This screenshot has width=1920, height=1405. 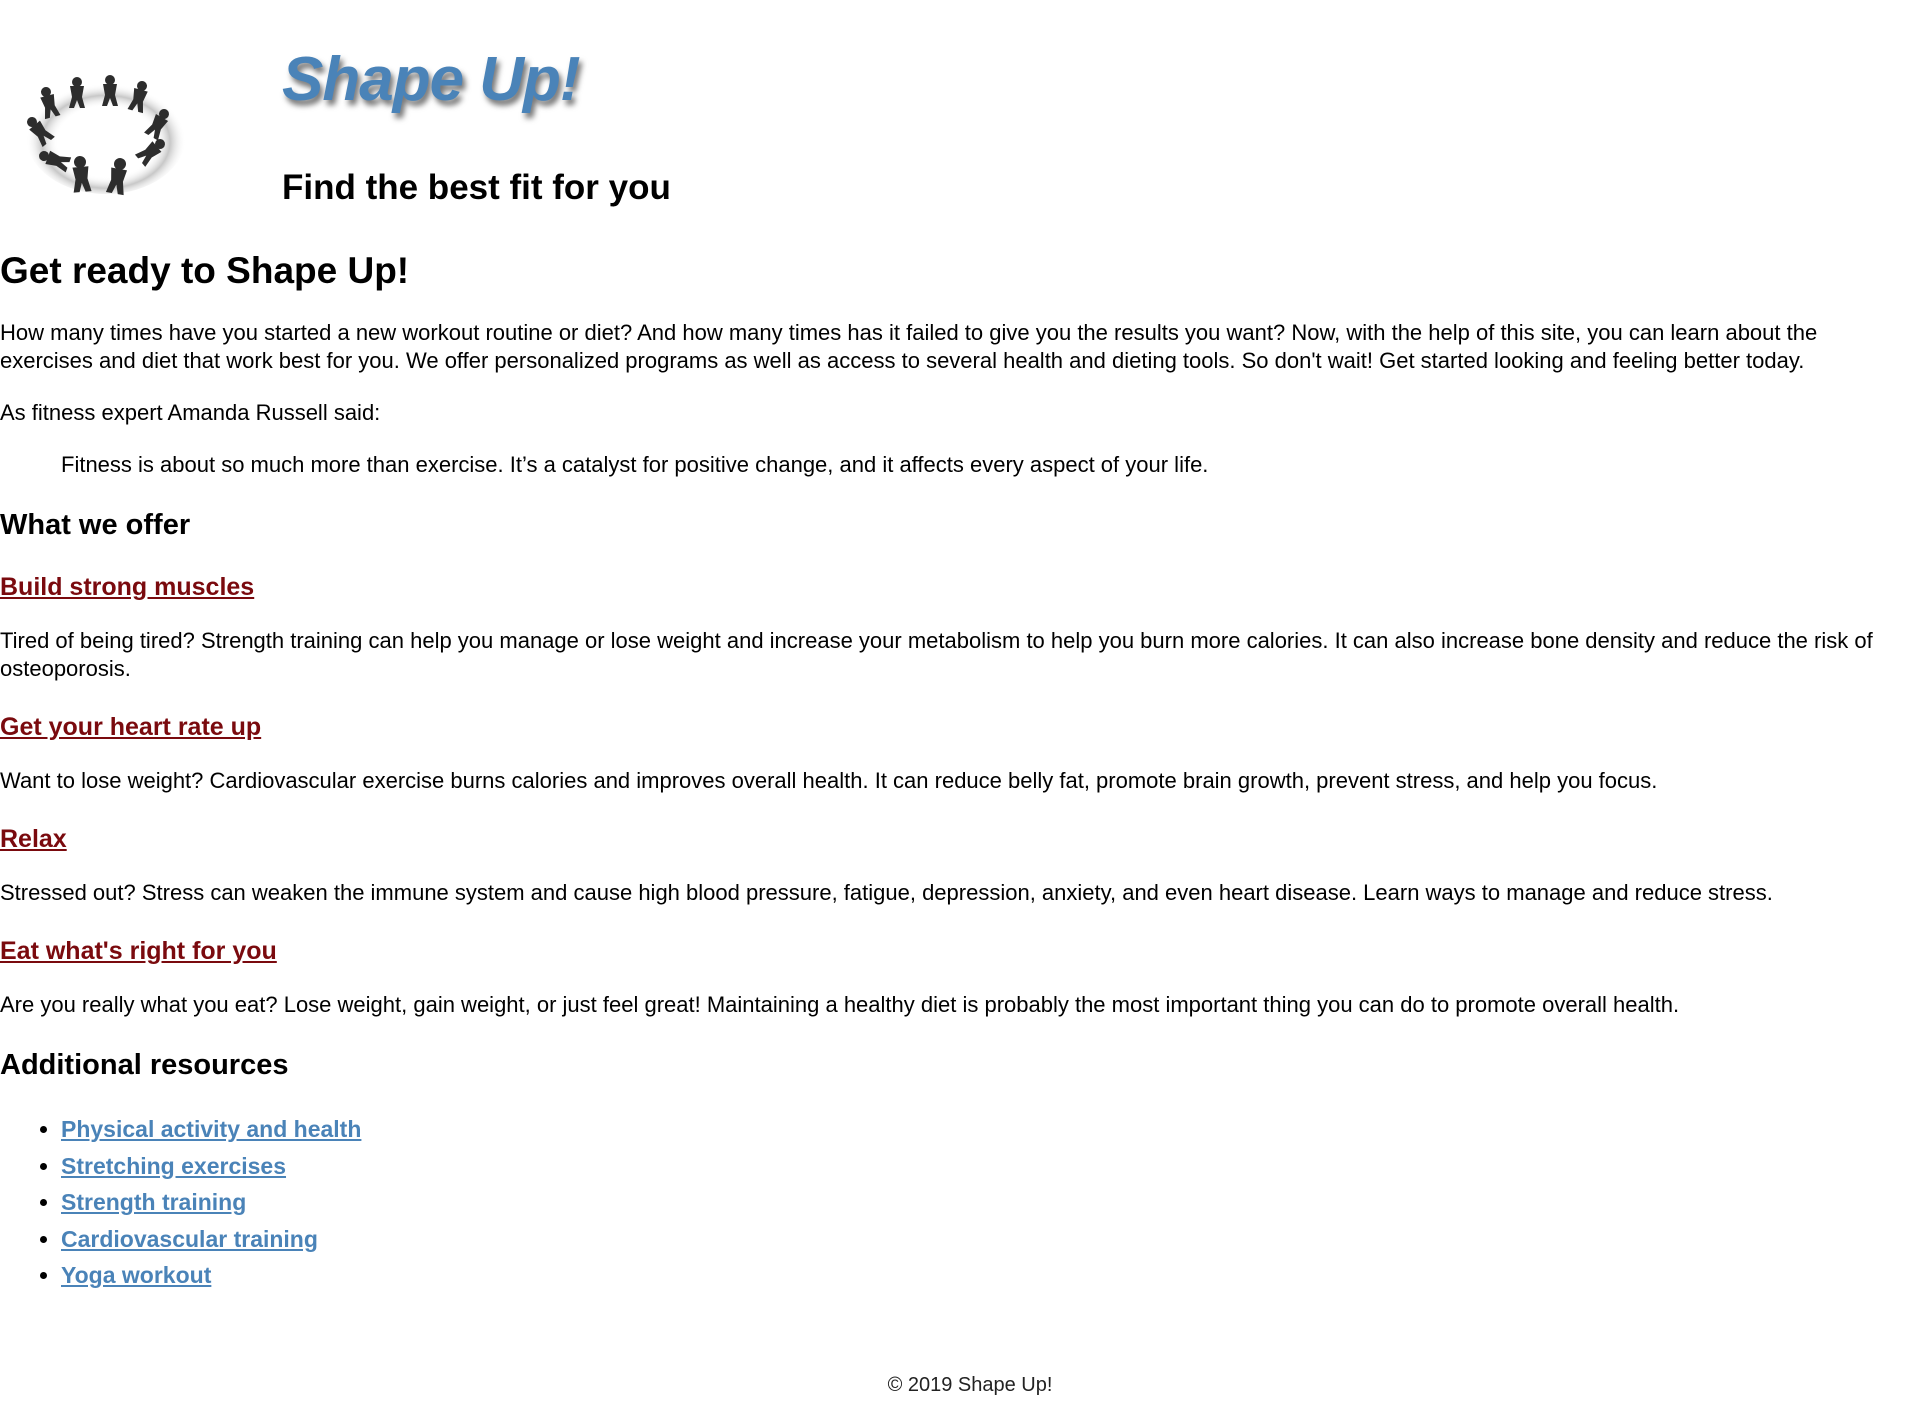 What do you see at coordinates (189, 1239) in the screenshot?
I see `resource-link-cardio: Cardiovascular training` at bounding box center [189, 1239].